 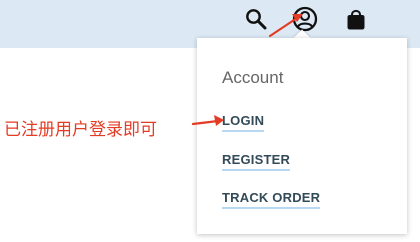 I want to click on annotation-text: 已注册用户登录即可, so click(x=80, y=129).